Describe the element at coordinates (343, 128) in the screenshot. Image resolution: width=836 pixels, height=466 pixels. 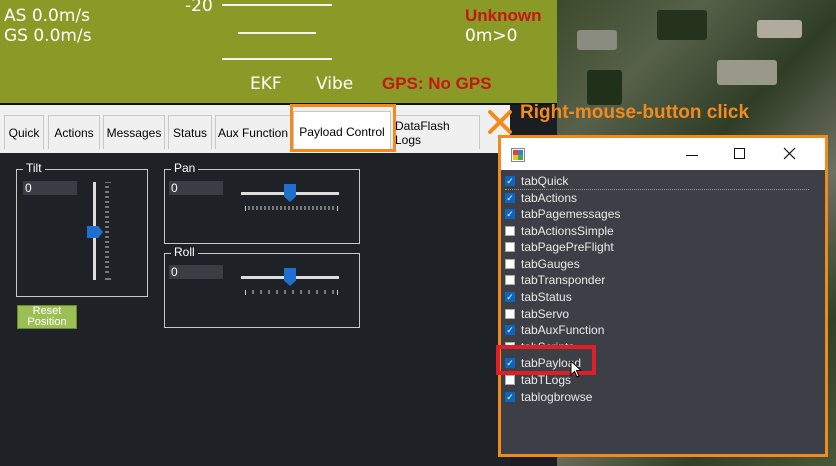
I see `tab-highlight-box` at that location.